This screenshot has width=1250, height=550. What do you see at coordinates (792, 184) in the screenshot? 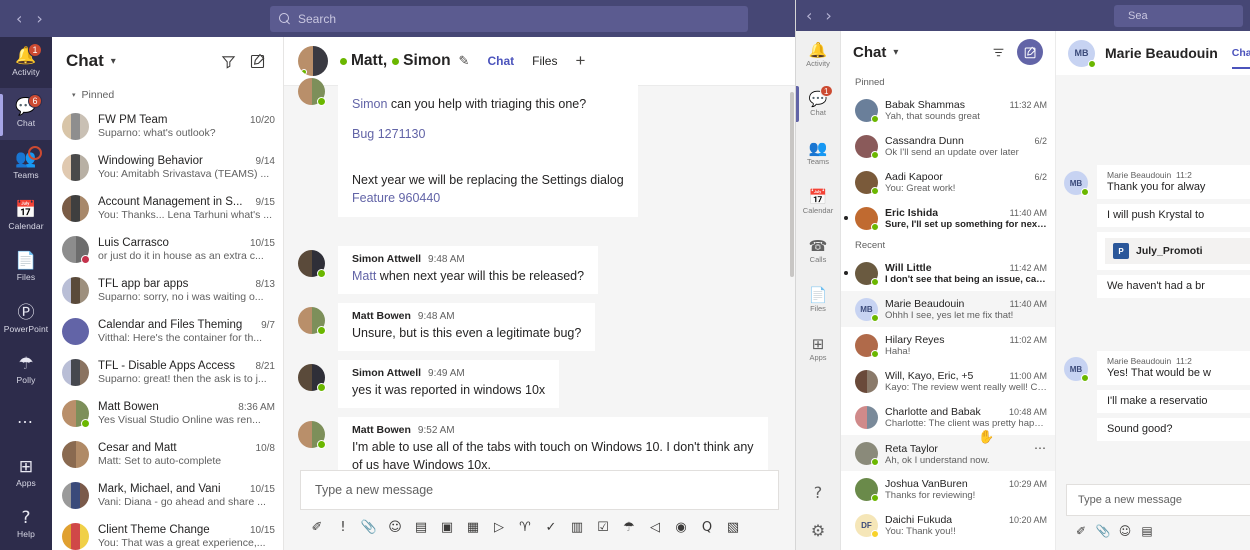
I see `vertical-scrollbar` at bounding box center [792, 184].